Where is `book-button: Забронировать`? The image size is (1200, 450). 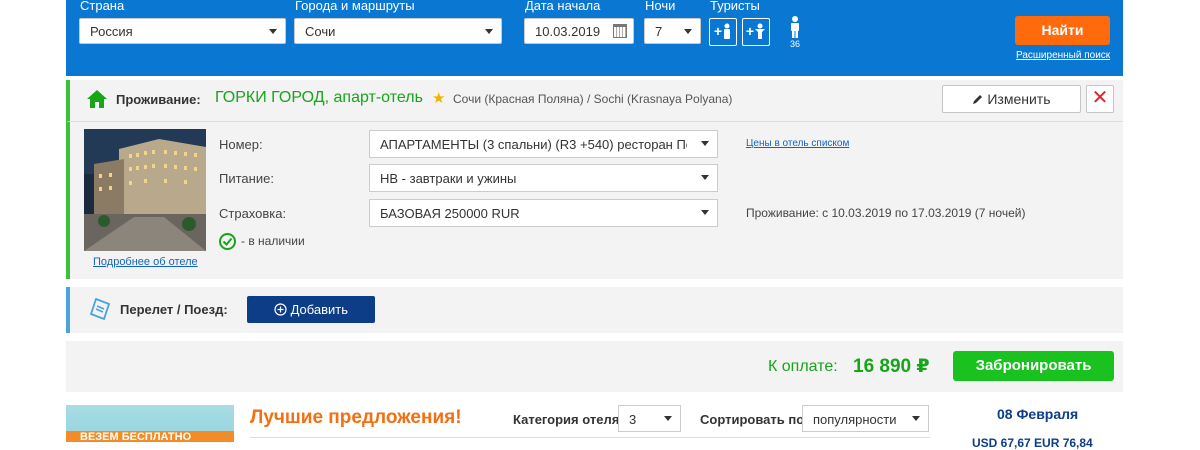 book-button: Забронировать is located at coordinates (1033, 366).